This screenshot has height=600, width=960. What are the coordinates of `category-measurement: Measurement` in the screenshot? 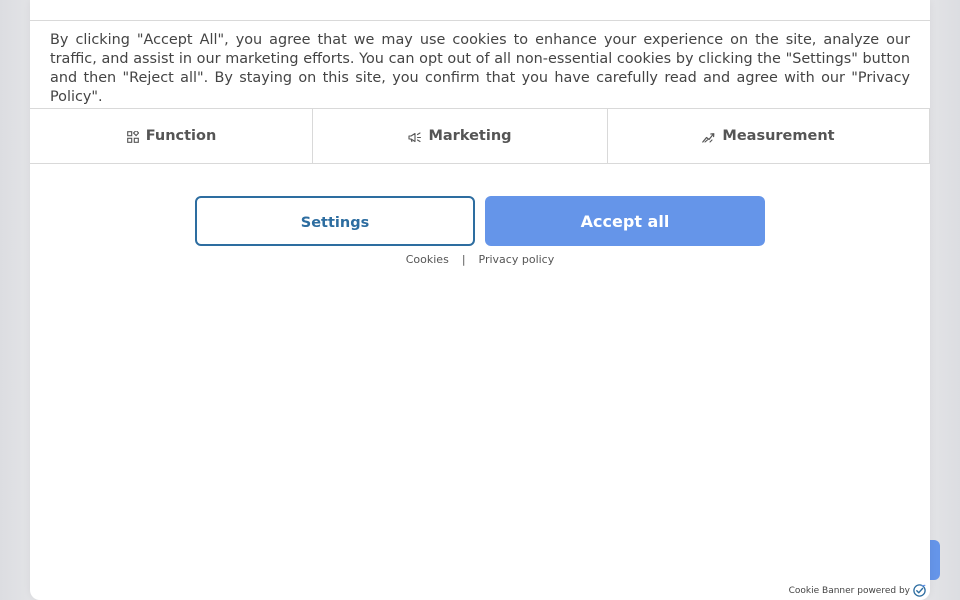 It's located at (768, 136).